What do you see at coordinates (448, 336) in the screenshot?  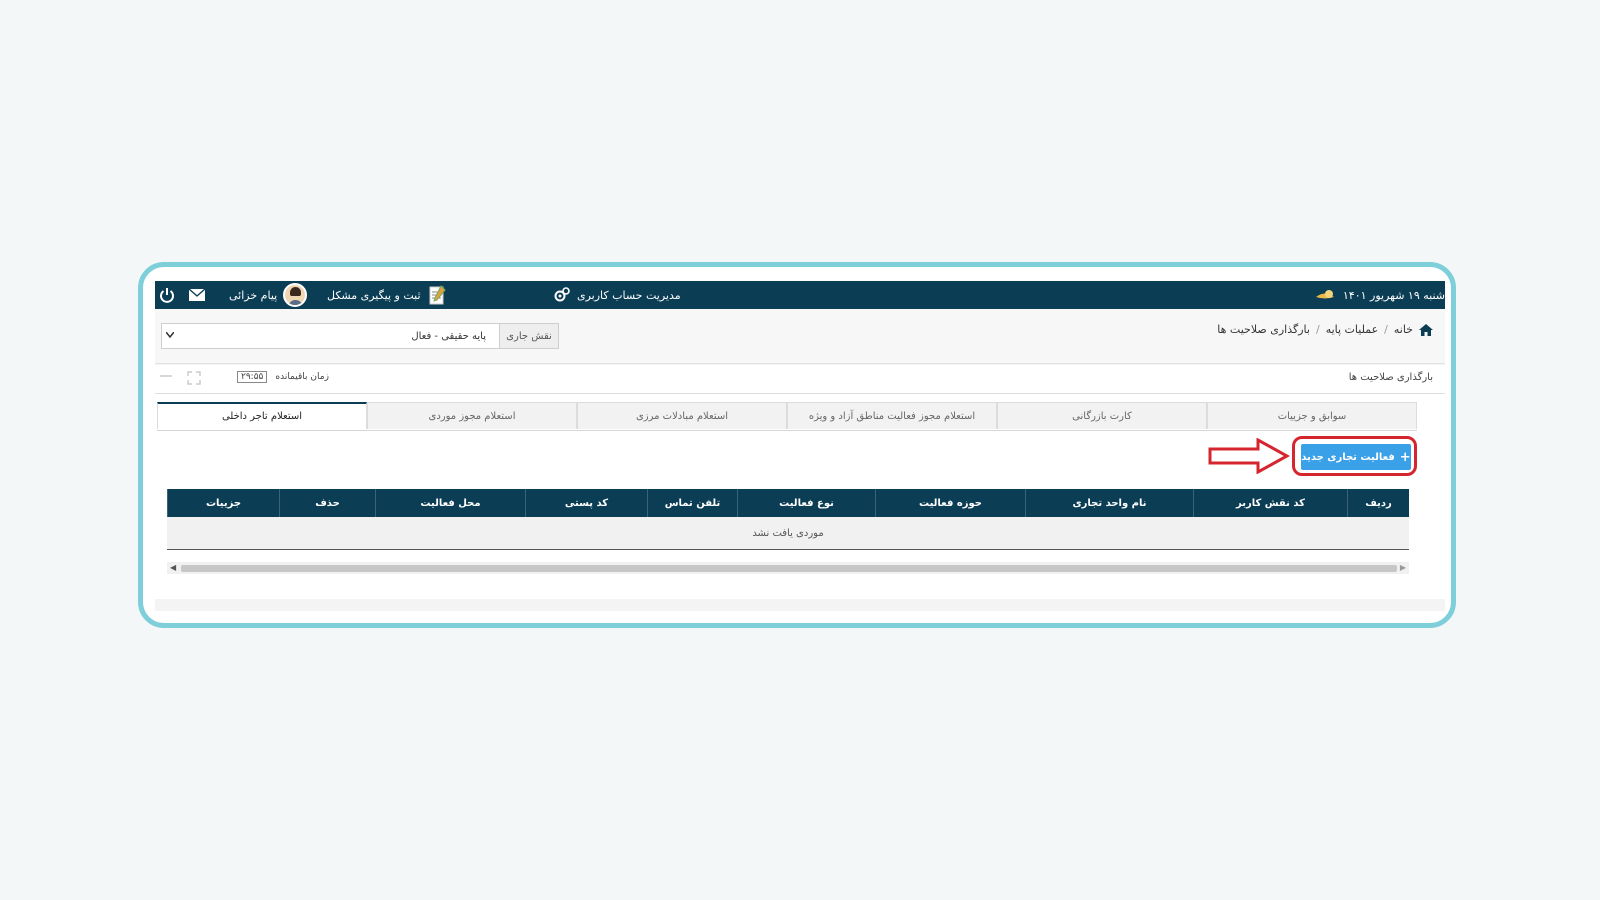 I see `role-value: پایه حقیقی - فعال` at bounding box center [448, 336].